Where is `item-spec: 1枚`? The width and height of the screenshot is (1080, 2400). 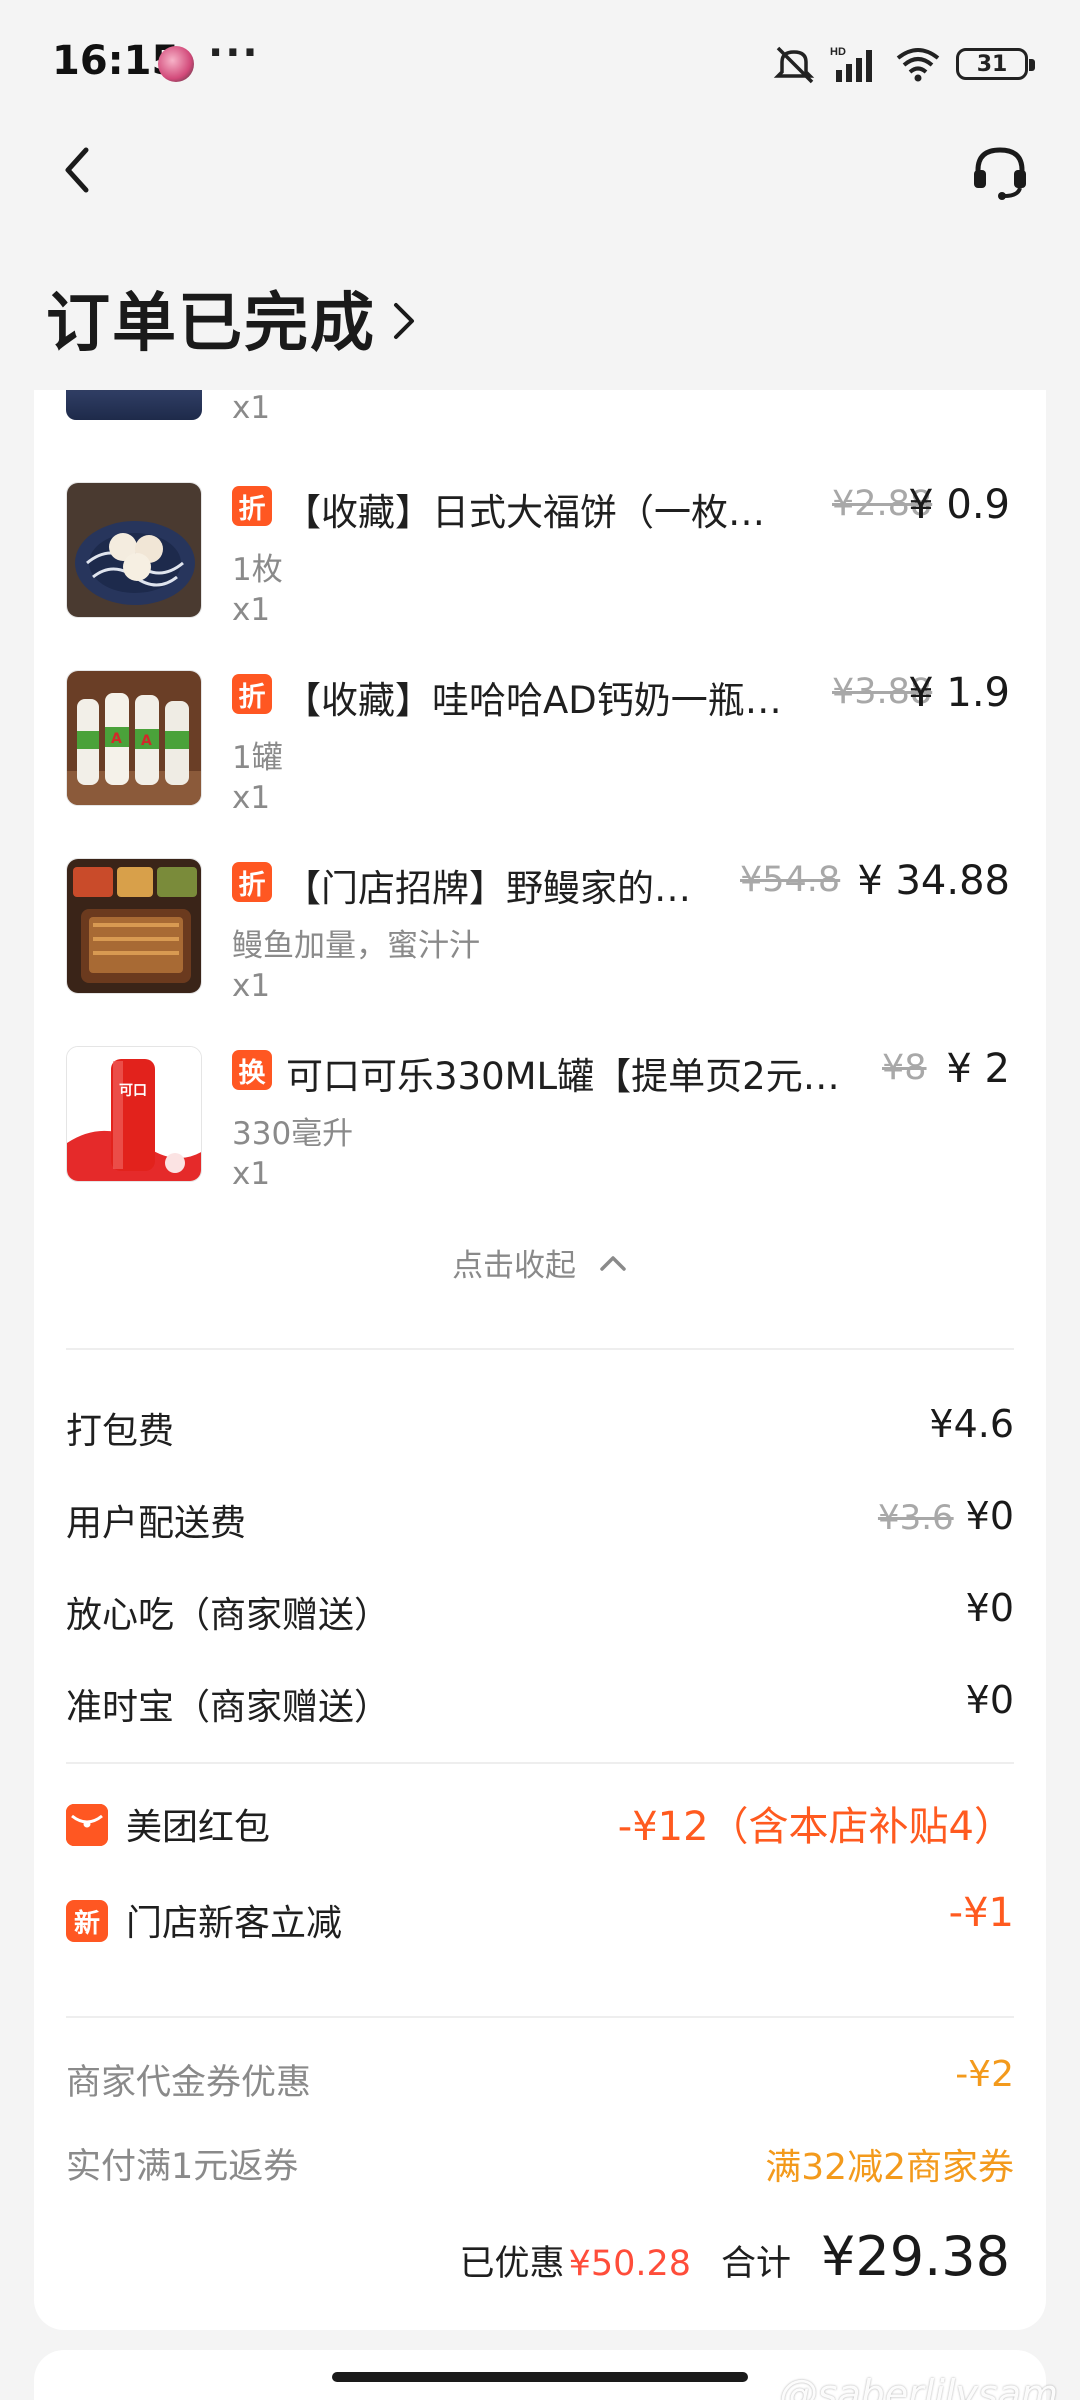 item-spec: 1枚 is located at coordinates (257, 570).